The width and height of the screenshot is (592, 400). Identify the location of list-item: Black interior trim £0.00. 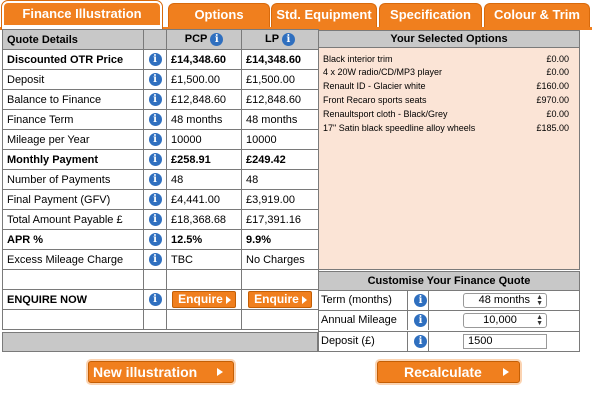
(446, 59).